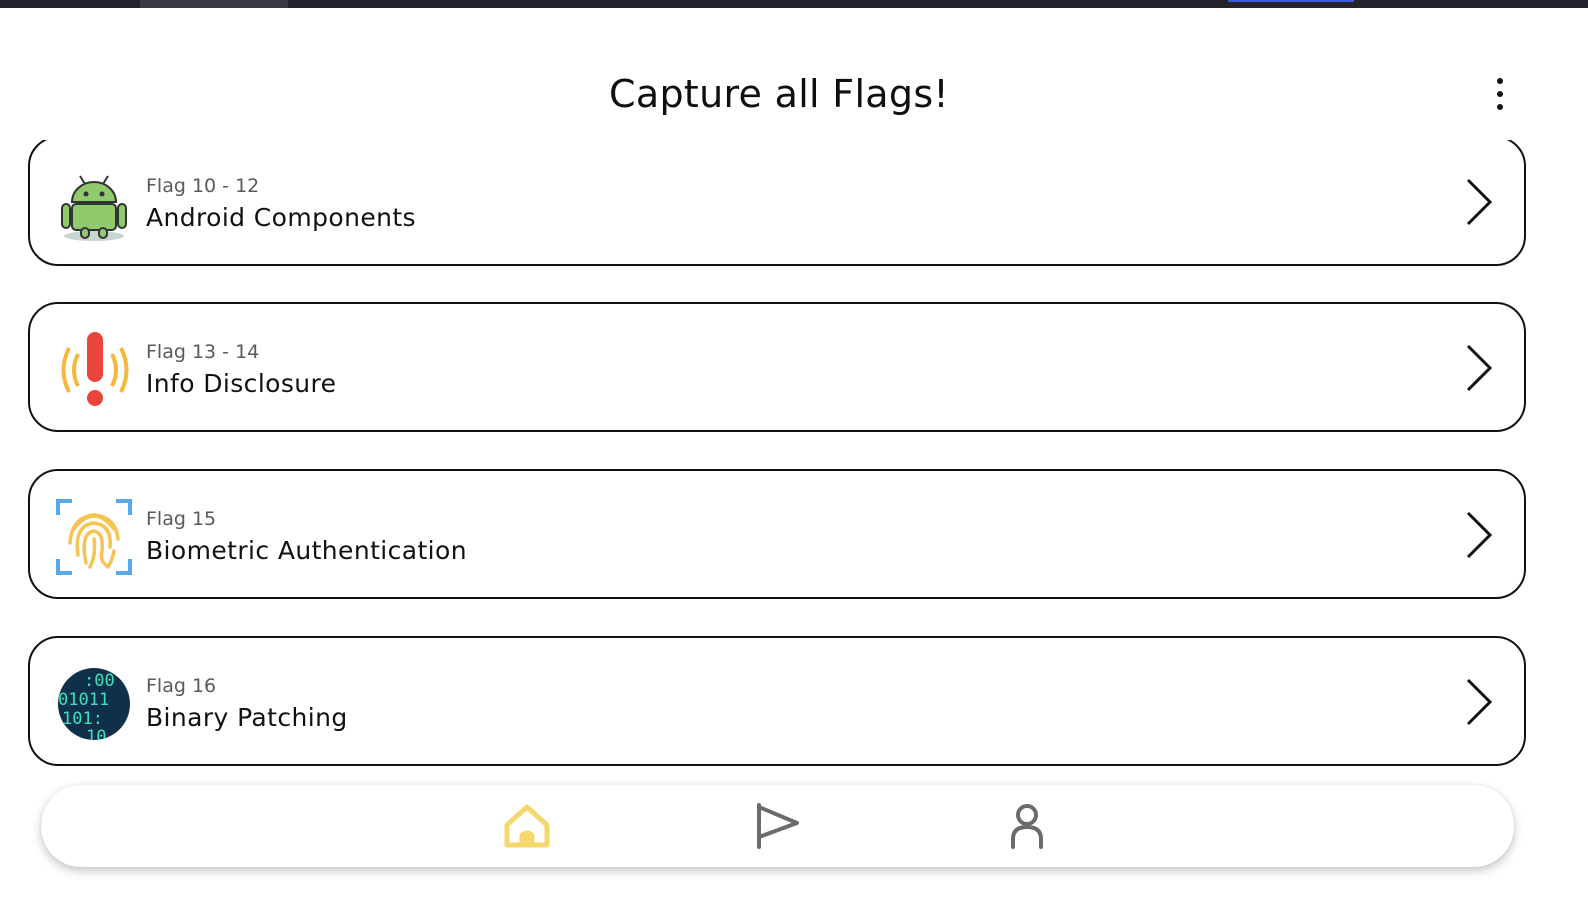  Describe the element at coordinates (241, 383) in the screenshot. I see `card-title: Info Disclosure` at that location.